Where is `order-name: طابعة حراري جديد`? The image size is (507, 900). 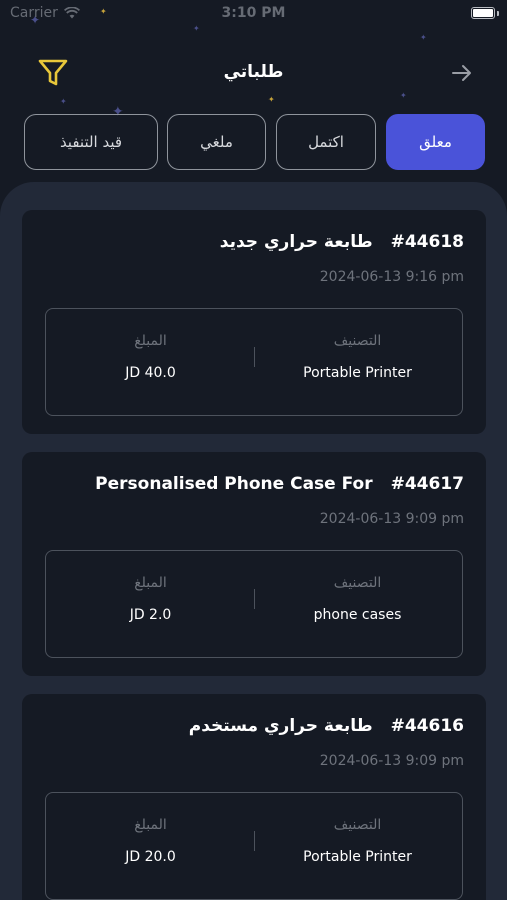 order-name: طابعة حراري جديد is located at coordinates (296, 242).